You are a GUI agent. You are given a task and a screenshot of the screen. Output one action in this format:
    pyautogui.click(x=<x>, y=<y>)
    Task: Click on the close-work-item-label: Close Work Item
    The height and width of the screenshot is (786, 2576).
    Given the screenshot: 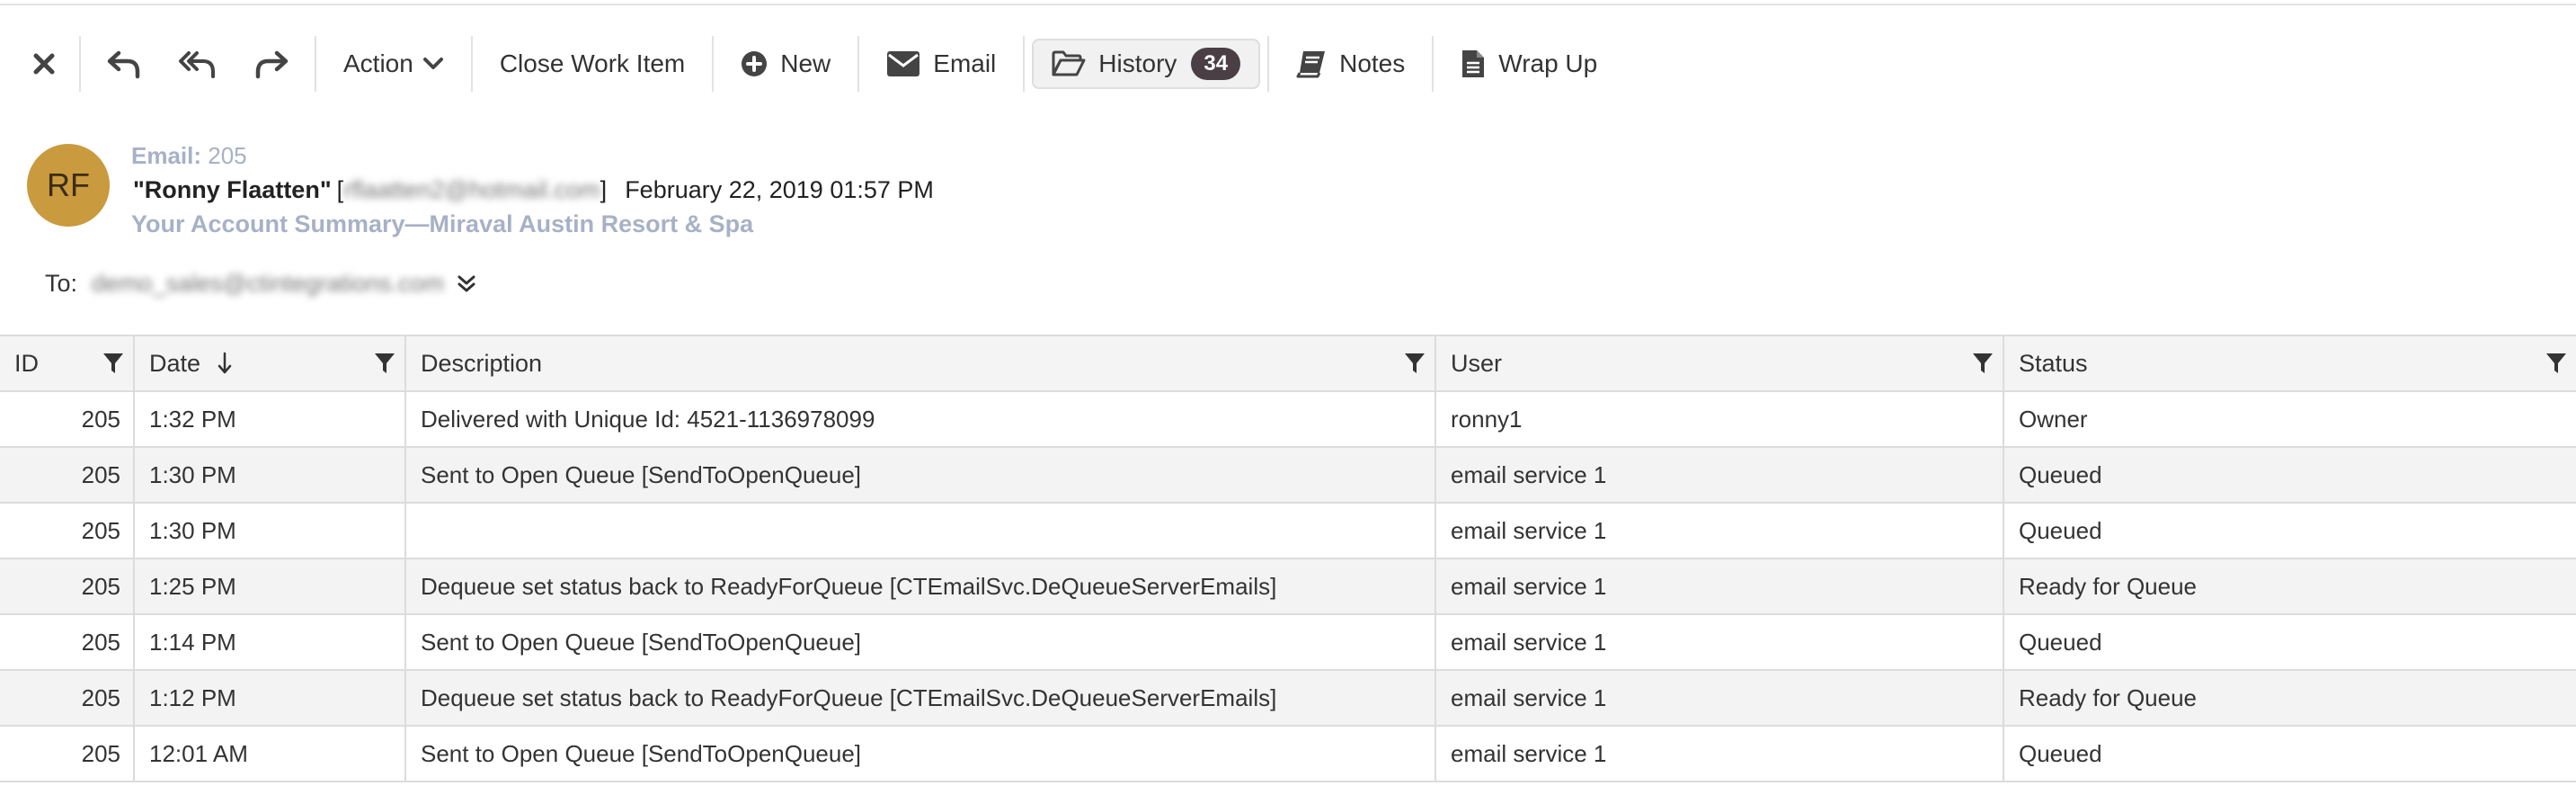 What is the action you would take?
    pyautogui.click(x=592, y=63)
    